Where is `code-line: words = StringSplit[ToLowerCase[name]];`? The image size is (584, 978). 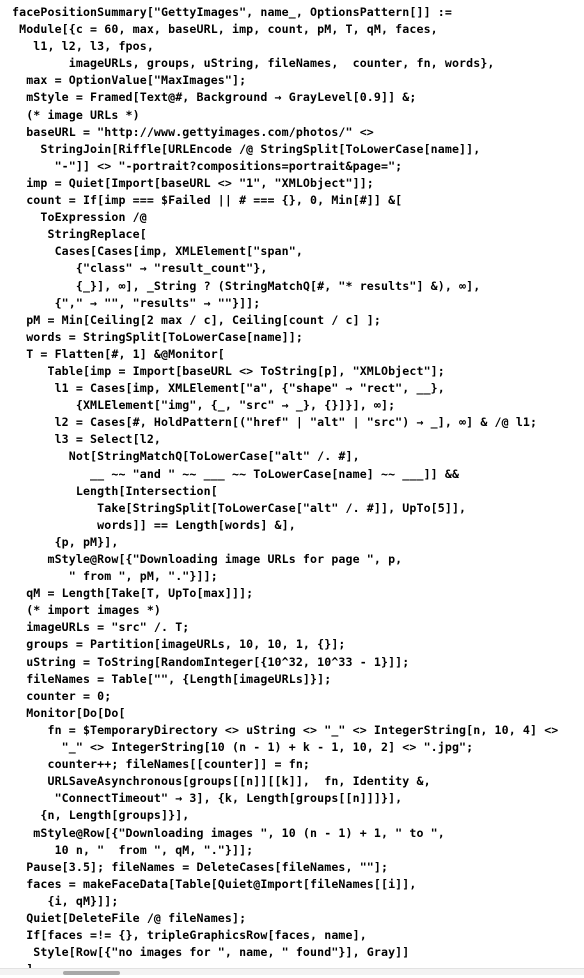 code-line: words = StringSplit[ToLowerCase[name]]; is located at coordinates (157, 336).